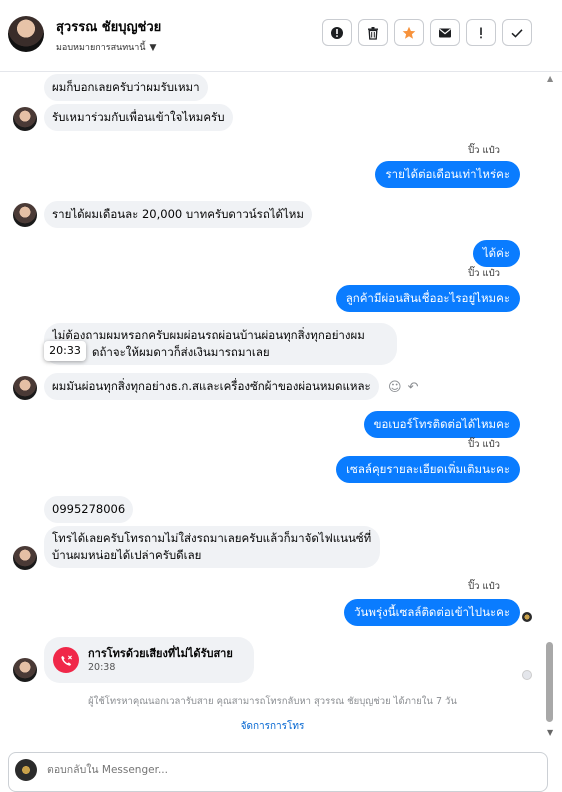 The height and width of the screenshot is (792, 562). Describe the element at coordinates (138, 117) in the screenshot. I see `incoming-message: รับเหมาร่วมกับเพื่อนเข้าใจไหมครับ` at that location.